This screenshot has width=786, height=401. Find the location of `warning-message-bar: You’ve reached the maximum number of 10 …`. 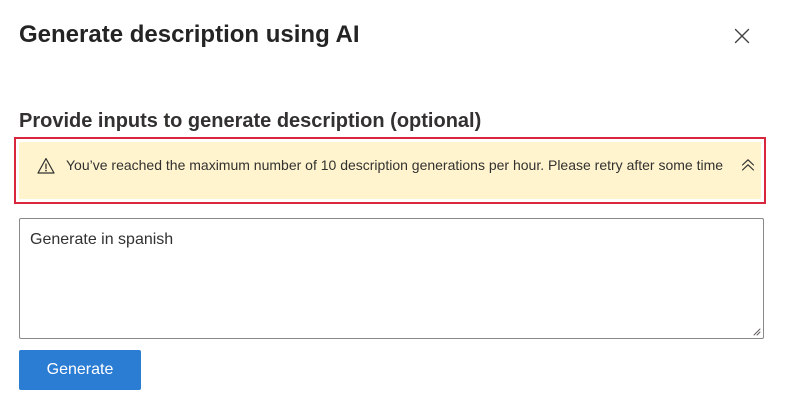

warning-message-bar: You’ve reached the maximum number of 10 … is located at coordinates (390, 170).